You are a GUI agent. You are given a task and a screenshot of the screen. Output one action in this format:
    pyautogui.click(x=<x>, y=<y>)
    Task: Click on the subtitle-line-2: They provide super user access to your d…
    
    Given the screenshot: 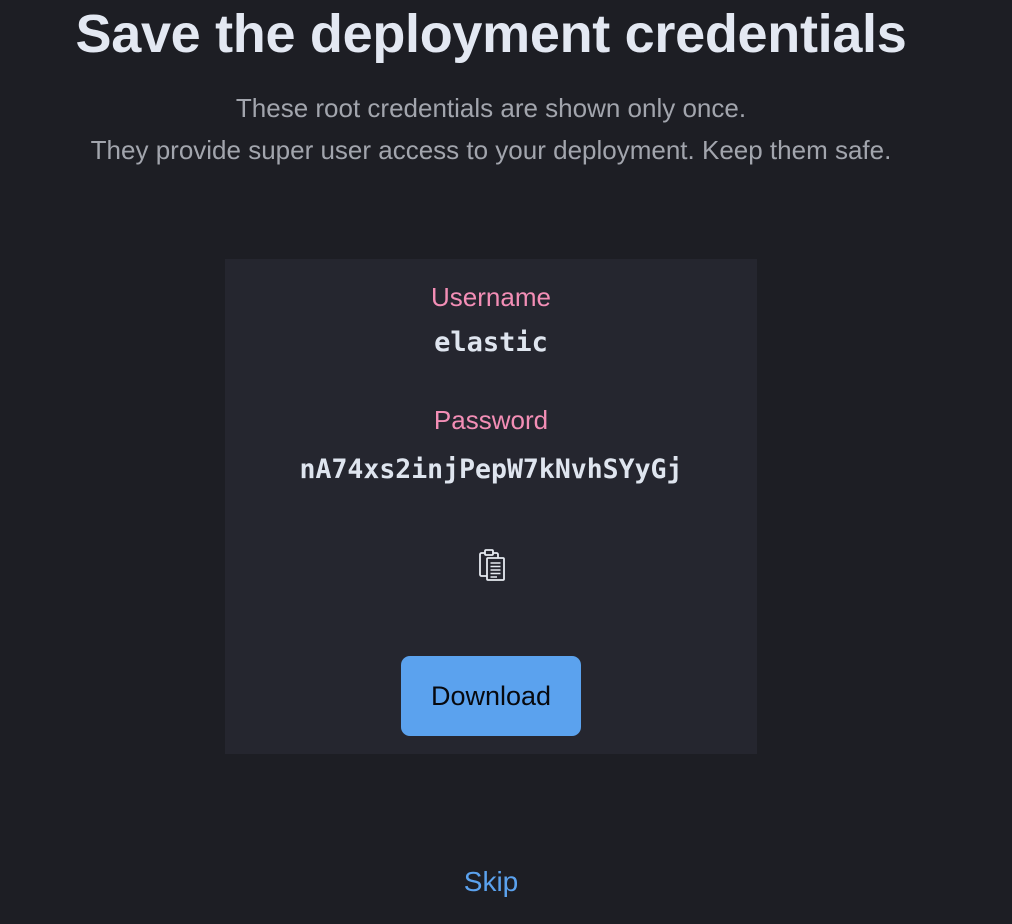 What is the action you would take?
    pyautogui.click(x=491, y=150)
    